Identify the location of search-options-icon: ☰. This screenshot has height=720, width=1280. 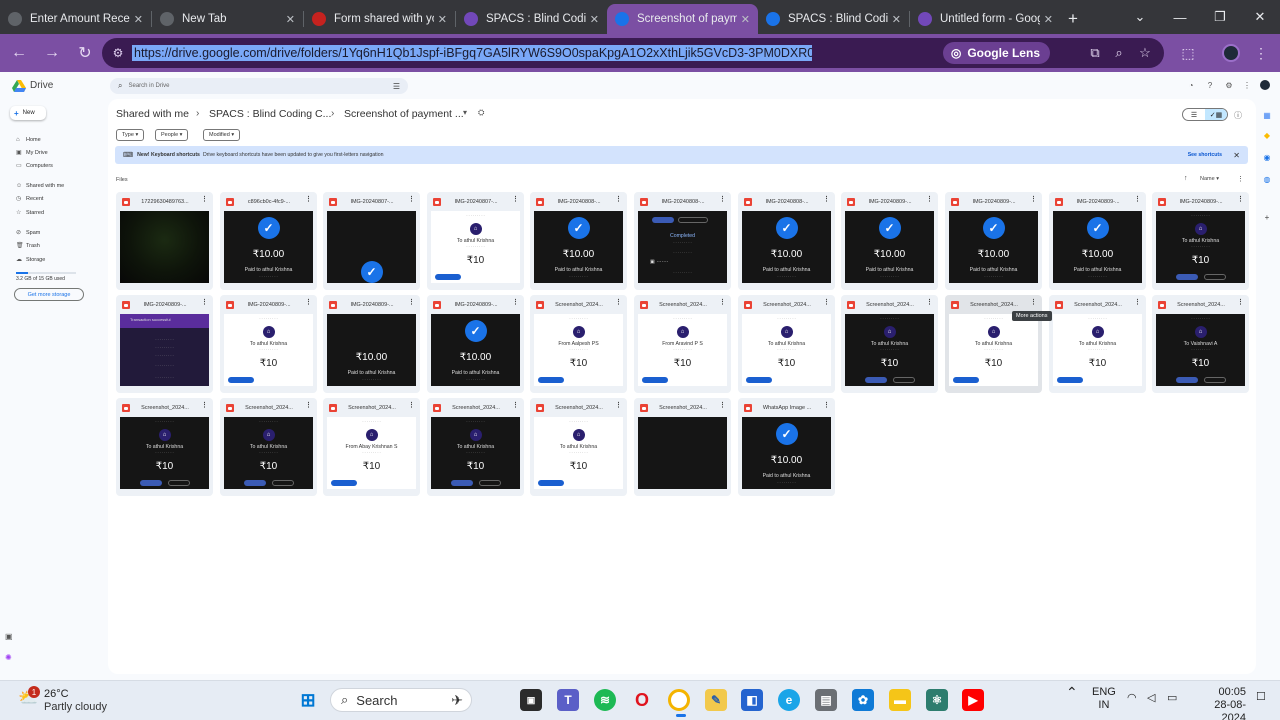
(396, 86).